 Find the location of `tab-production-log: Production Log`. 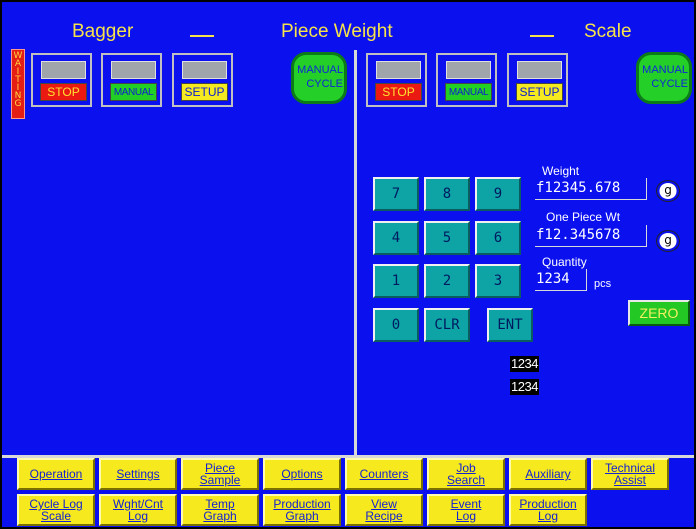

tab-production-log: Production Log is located at coordinates (548, 510).